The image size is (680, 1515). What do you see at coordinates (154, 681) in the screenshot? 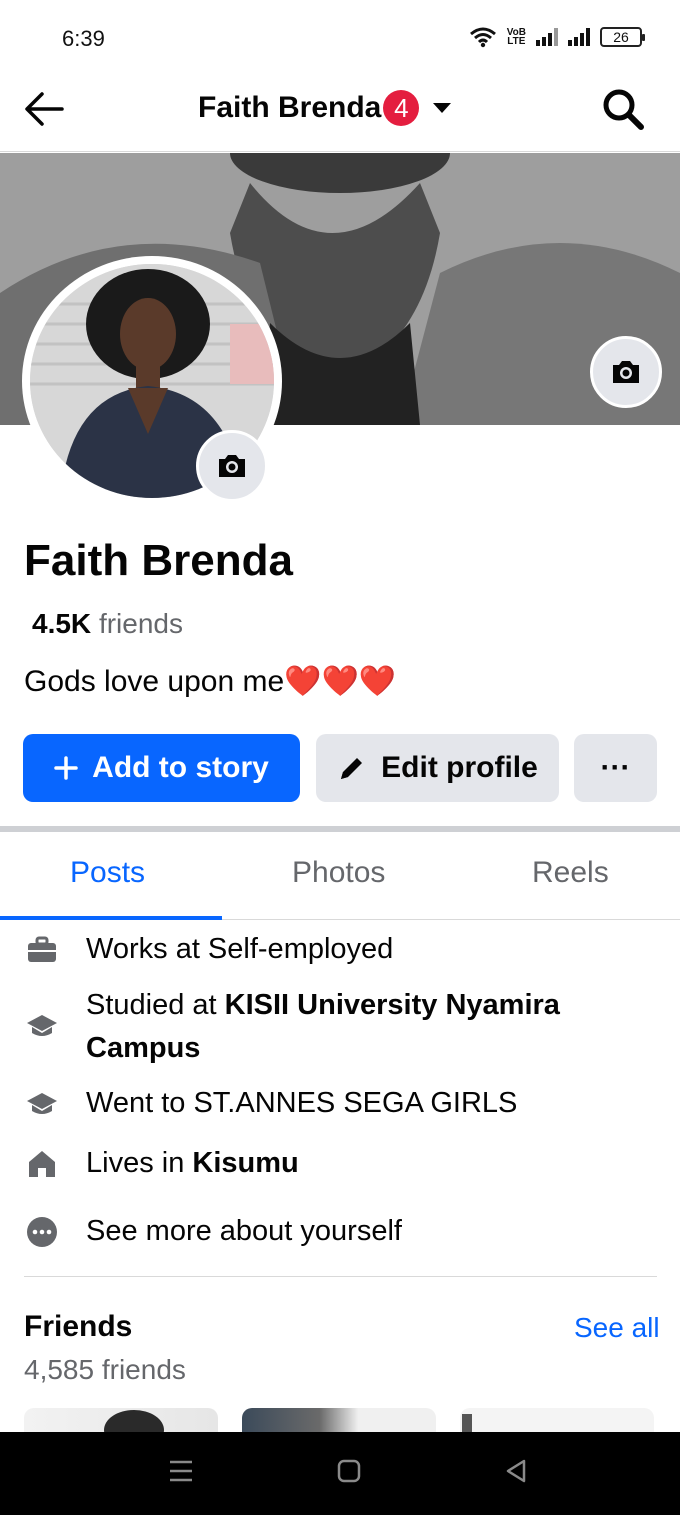
I see `bio-text: Gods love upon me` at bounding box center [154, 681].